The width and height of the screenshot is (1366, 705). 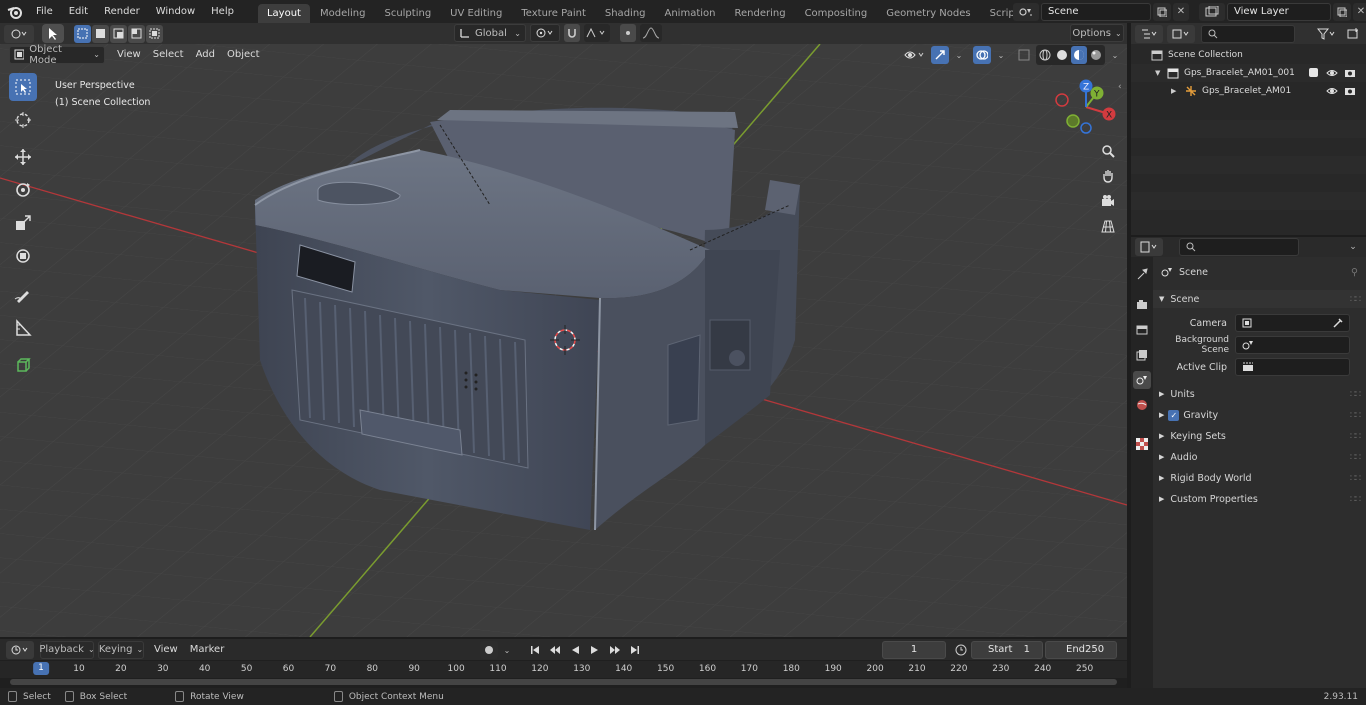 I want to click on render-tab-icon, so click(x=1142, y=305).